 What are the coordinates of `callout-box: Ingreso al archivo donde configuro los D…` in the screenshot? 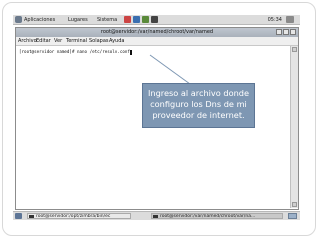 It's located at (198, 105).